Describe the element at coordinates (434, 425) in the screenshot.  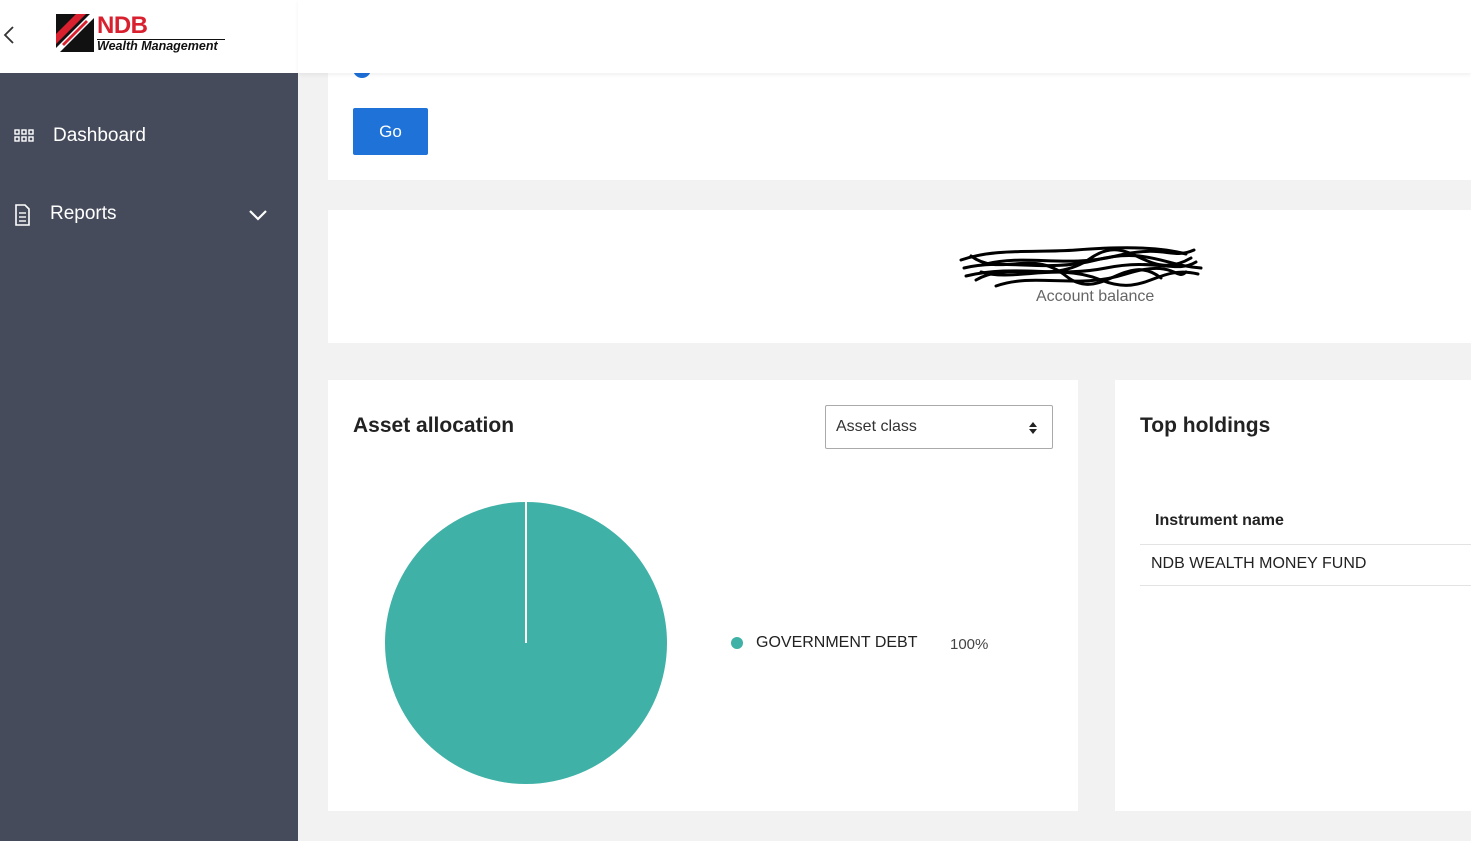
I see `asset-allocation-title: Asset allocation` at that location.